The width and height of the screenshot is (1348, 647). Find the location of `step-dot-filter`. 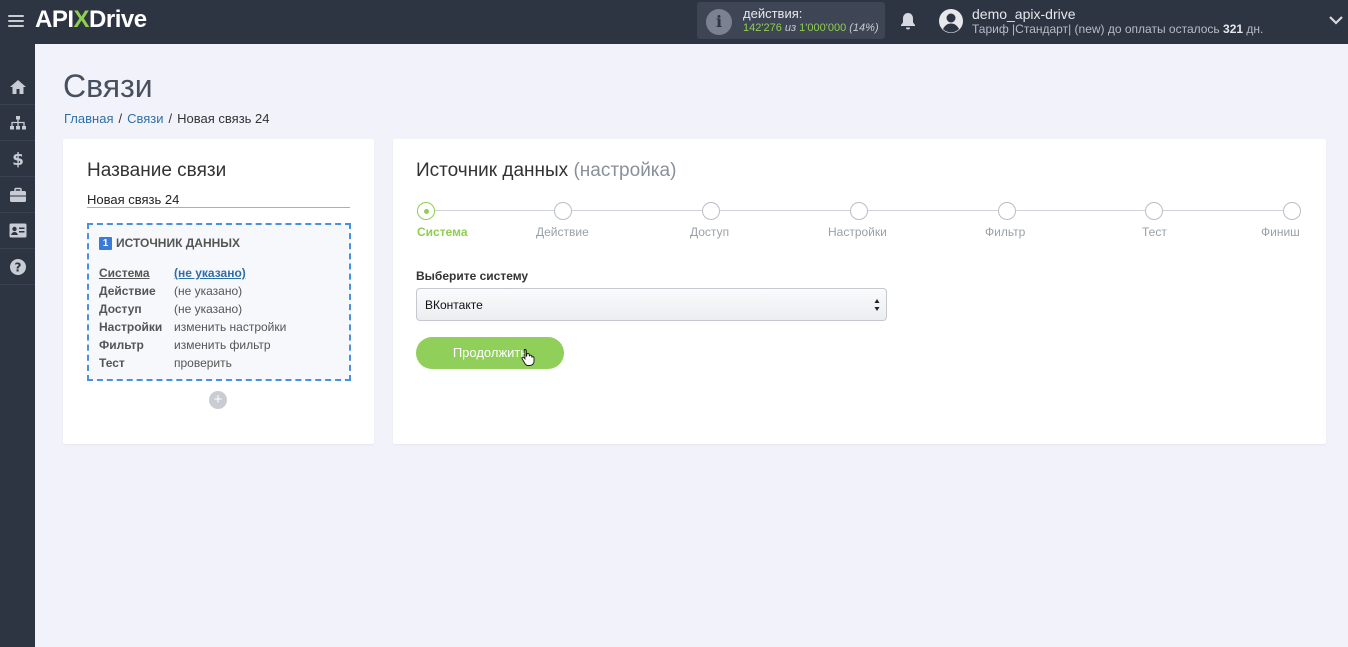

step-dot-filter is located at coordinates (1007, 211).